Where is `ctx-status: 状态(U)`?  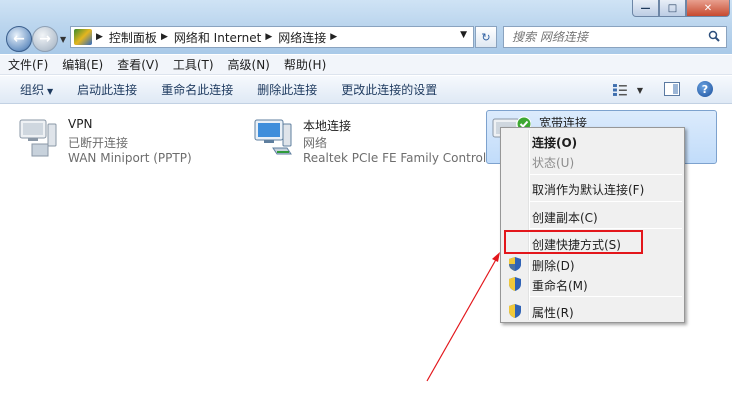 ctx-status: 状态(U) is located at coordinates (553, 163).